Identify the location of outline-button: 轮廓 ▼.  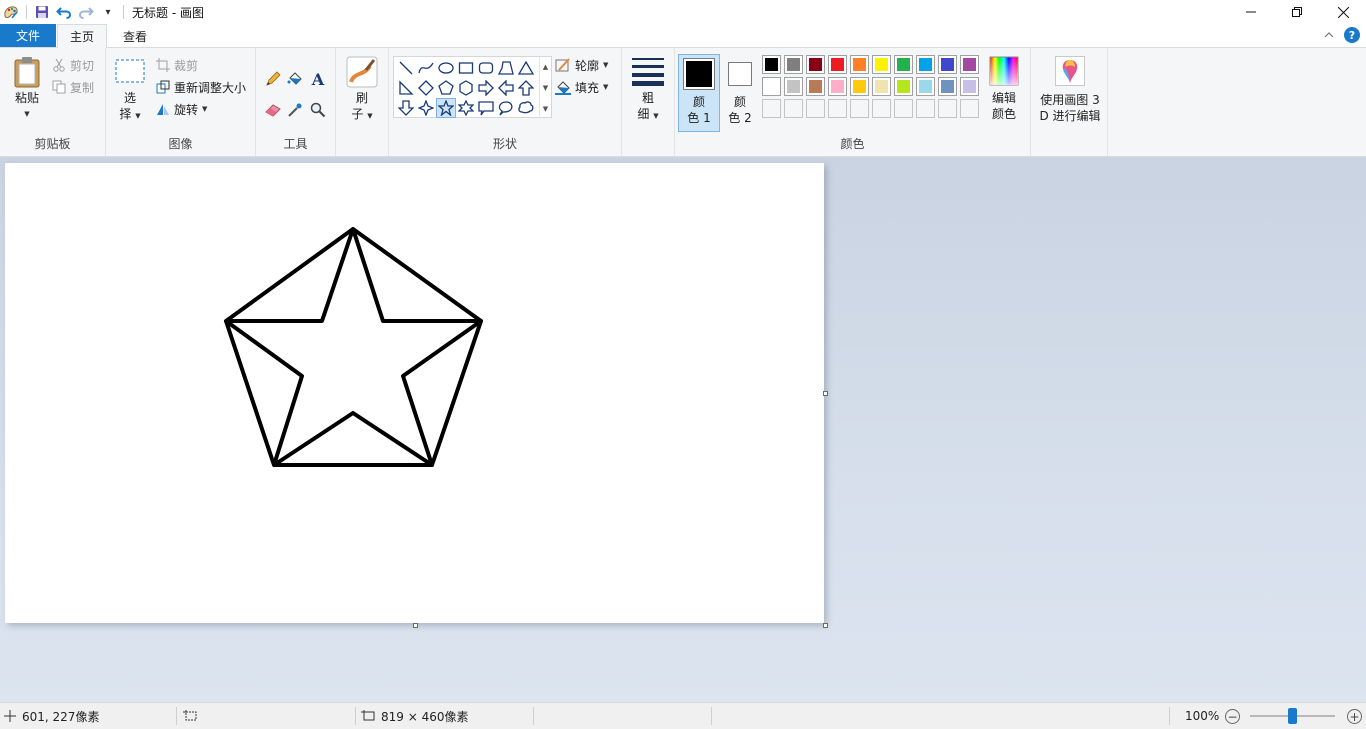
(581, 65).